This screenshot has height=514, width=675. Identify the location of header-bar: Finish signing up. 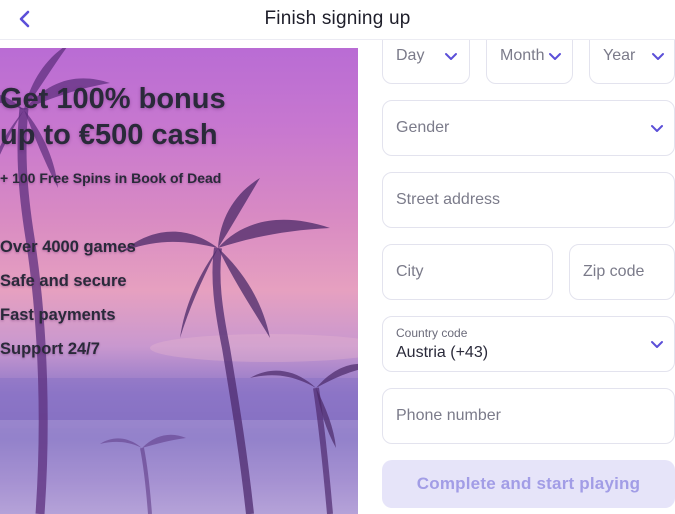
(337, 20).